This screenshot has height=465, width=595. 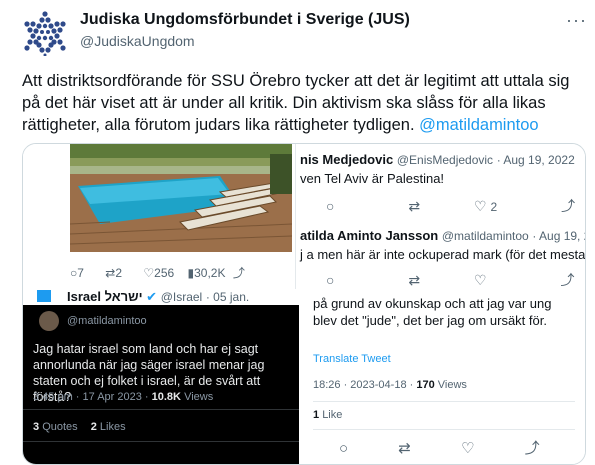 I want to click on avatar, so click(x=45, y=33).